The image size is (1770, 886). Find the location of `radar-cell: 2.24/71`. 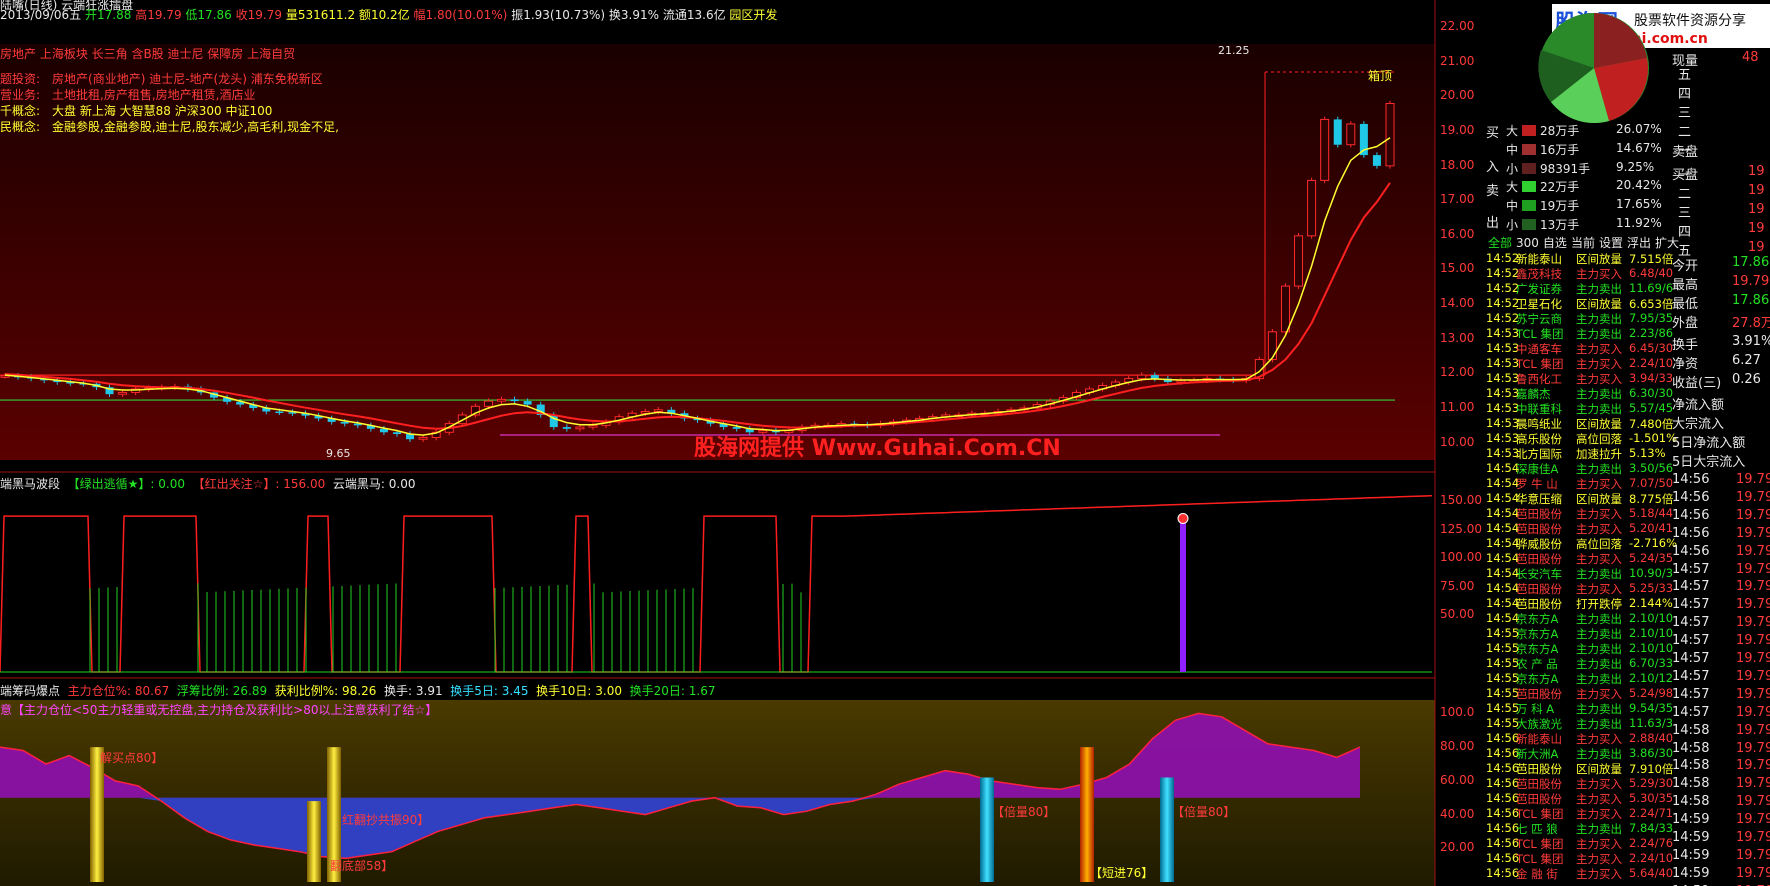

radar-cell: 2.24/71 is located at coordinates (1651, 813).